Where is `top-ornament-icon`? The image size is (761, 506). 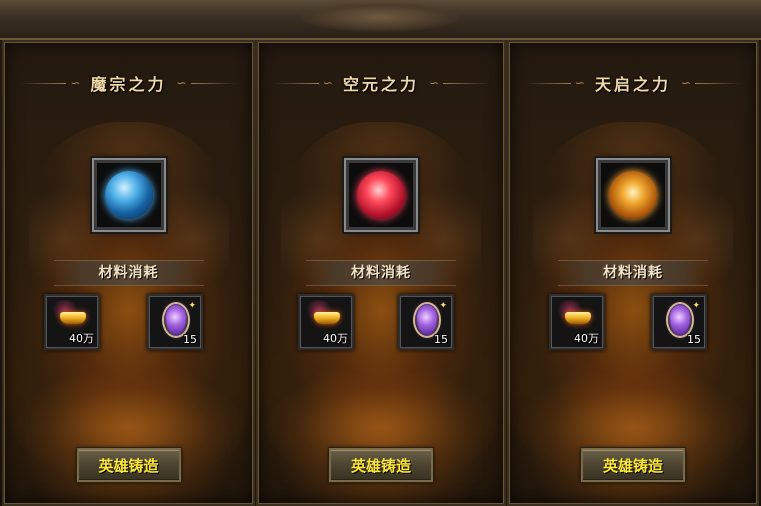
top-ornament-icon is located at coordinates (380, 17).